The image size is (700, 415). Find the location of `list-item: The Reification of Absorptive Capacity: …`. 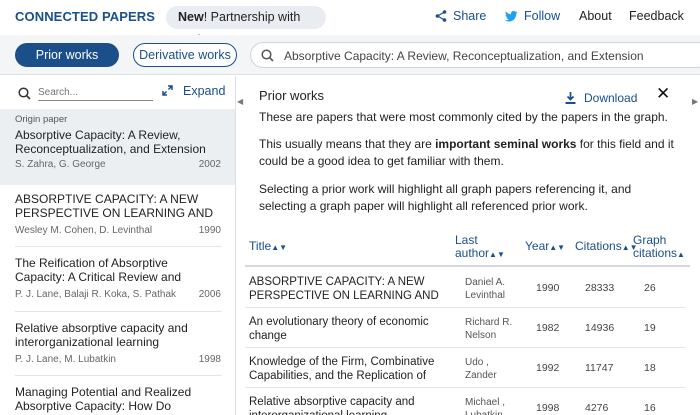

list-item: The Reification of Absorptive Capacity: … is located at coordinates (117, 278).